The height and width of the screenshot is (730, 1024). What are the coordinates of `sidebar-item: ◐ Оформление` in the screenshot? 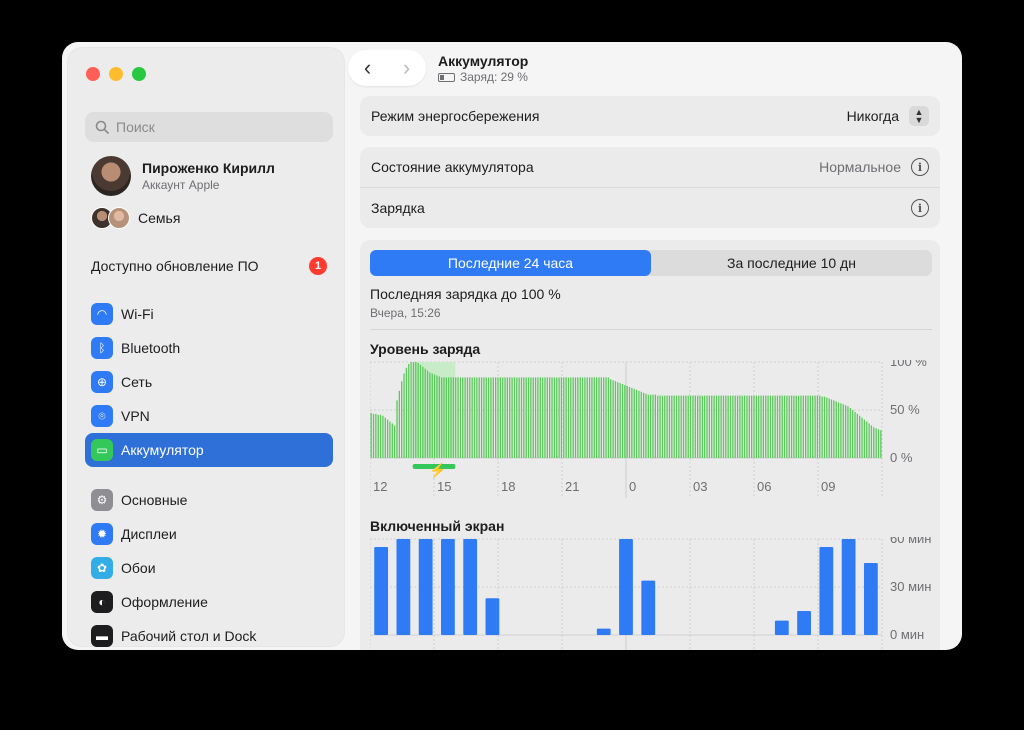 It's located at (209, 602).